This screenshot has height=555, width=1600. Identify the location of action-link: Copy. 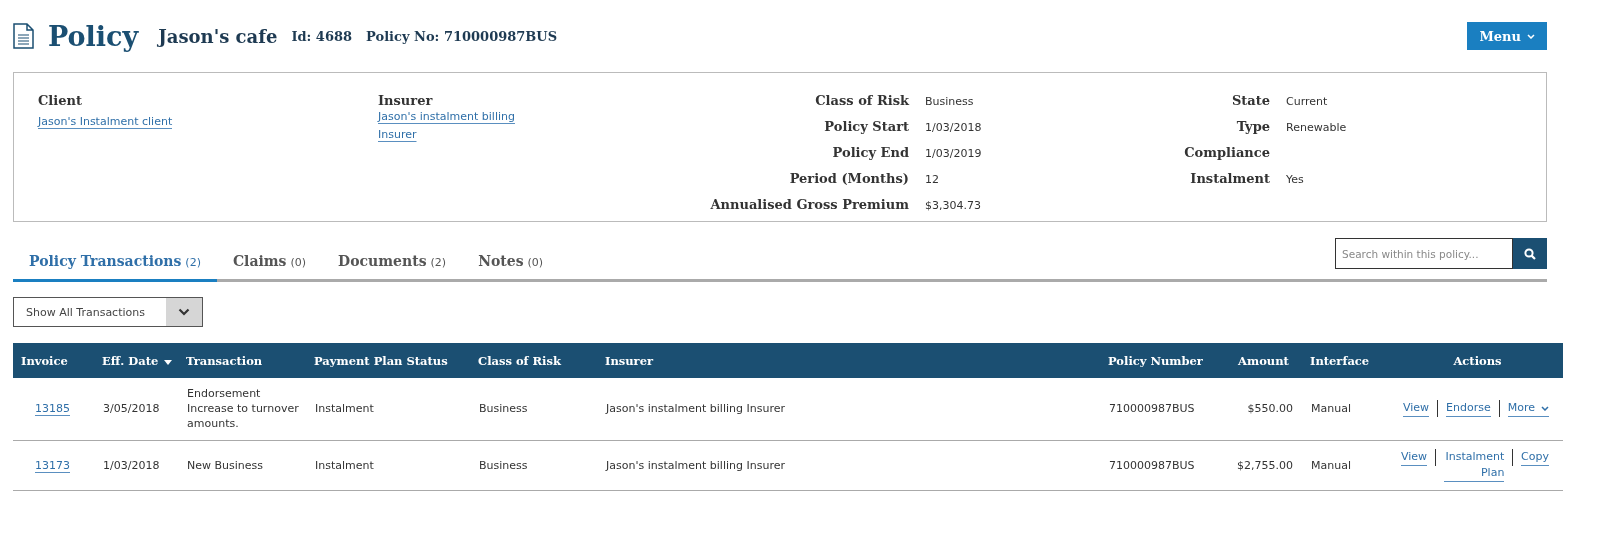
(1535, 457).